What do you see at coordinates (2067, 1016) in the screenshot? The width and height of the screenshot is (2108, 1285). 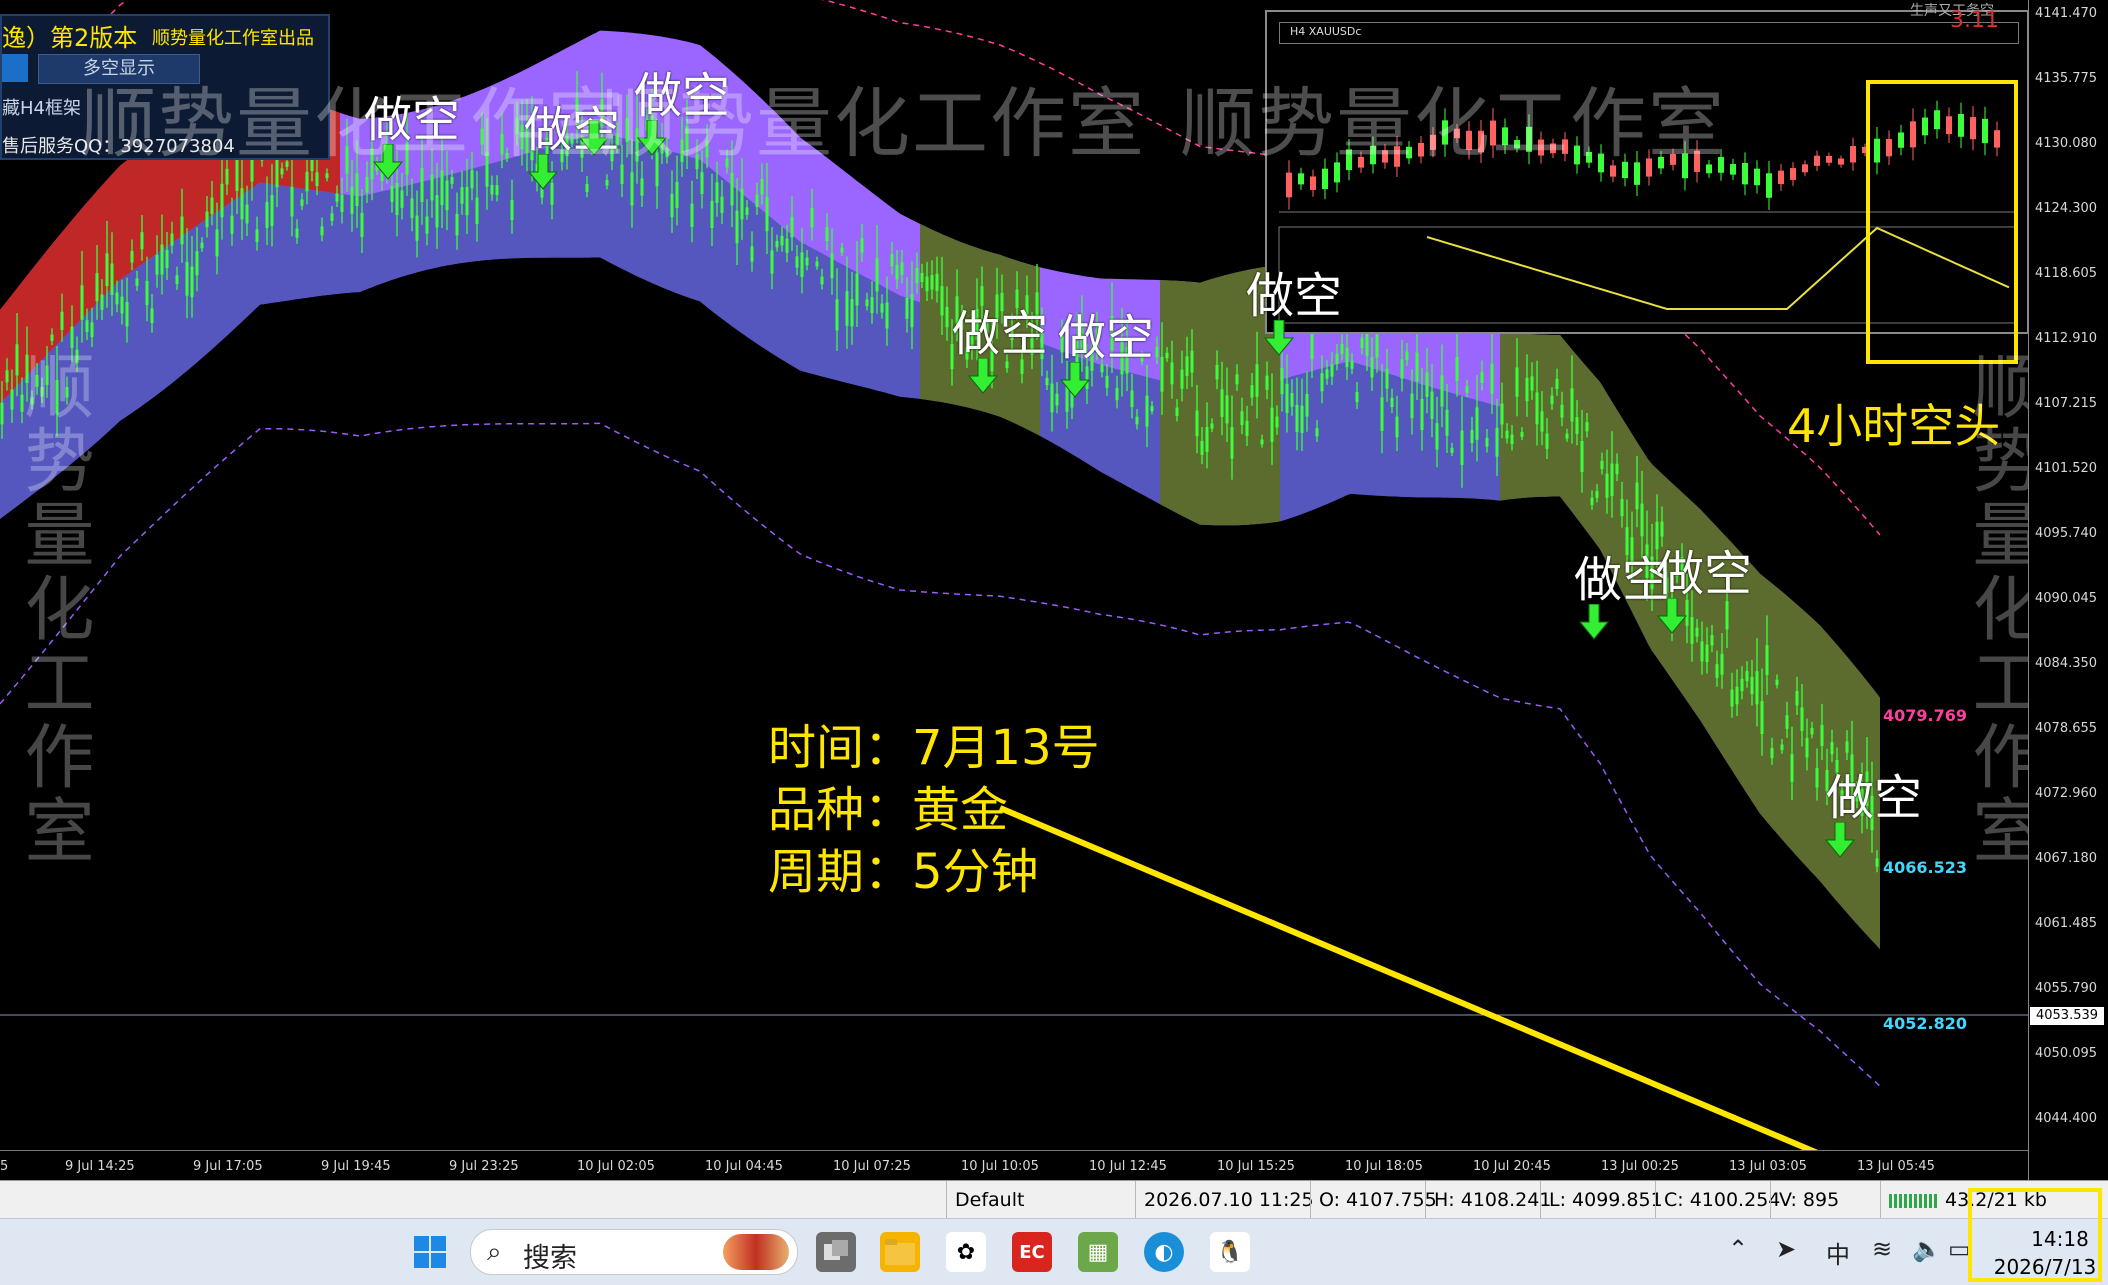 I see `current-price-marker: 4053.539` at bounding box center [2067, 1016].